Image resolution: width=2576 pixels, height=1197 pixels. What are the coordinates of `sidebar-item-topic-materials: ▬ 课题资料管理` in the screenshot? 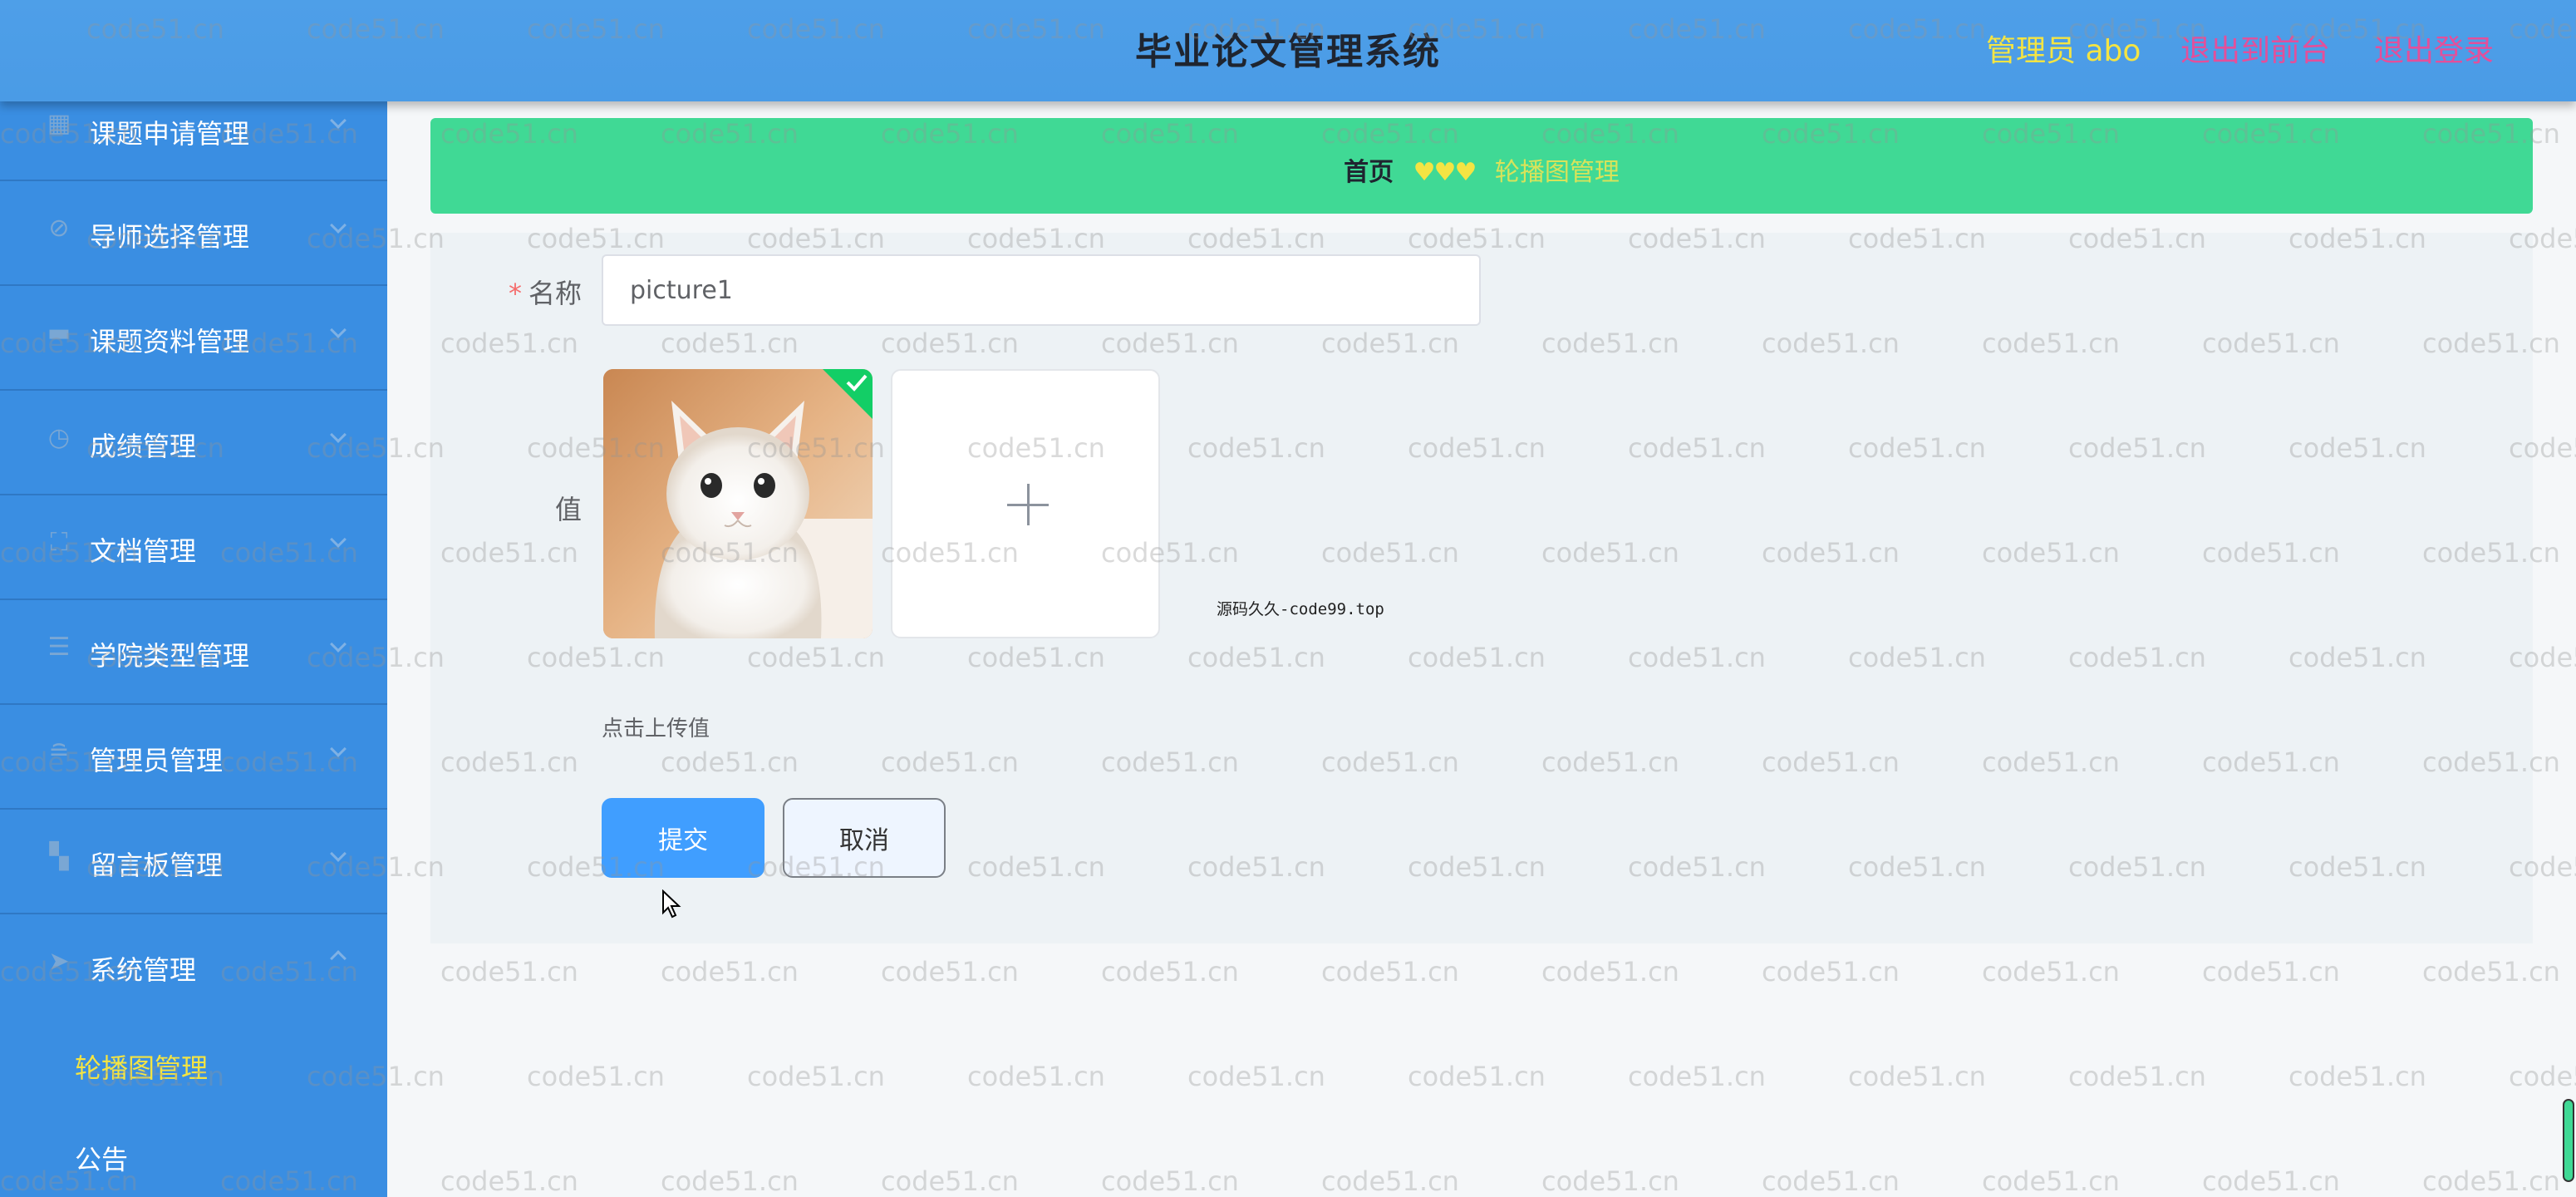 It's located at (193, 338).